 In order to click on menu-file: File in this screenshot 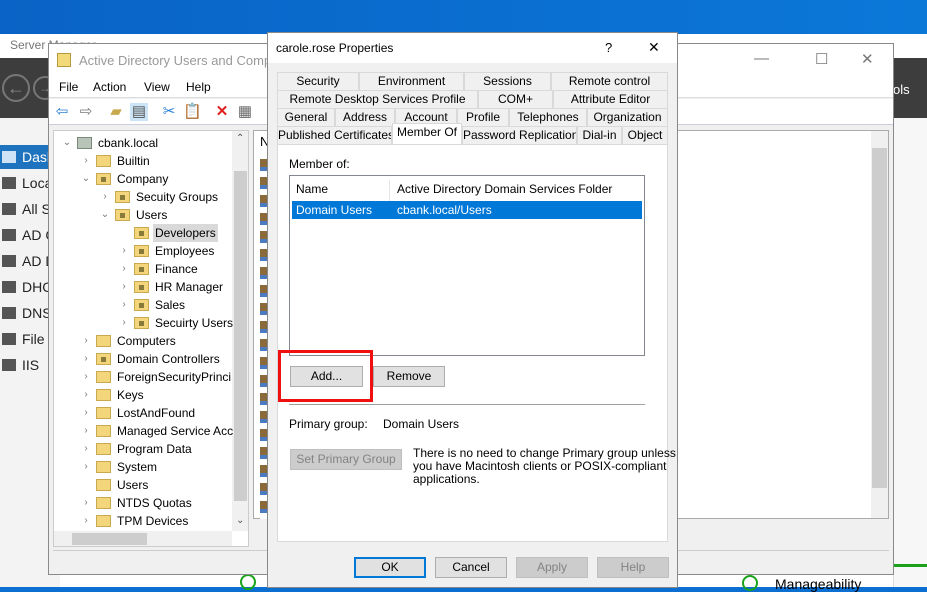, I will do `click(68, 87)`.